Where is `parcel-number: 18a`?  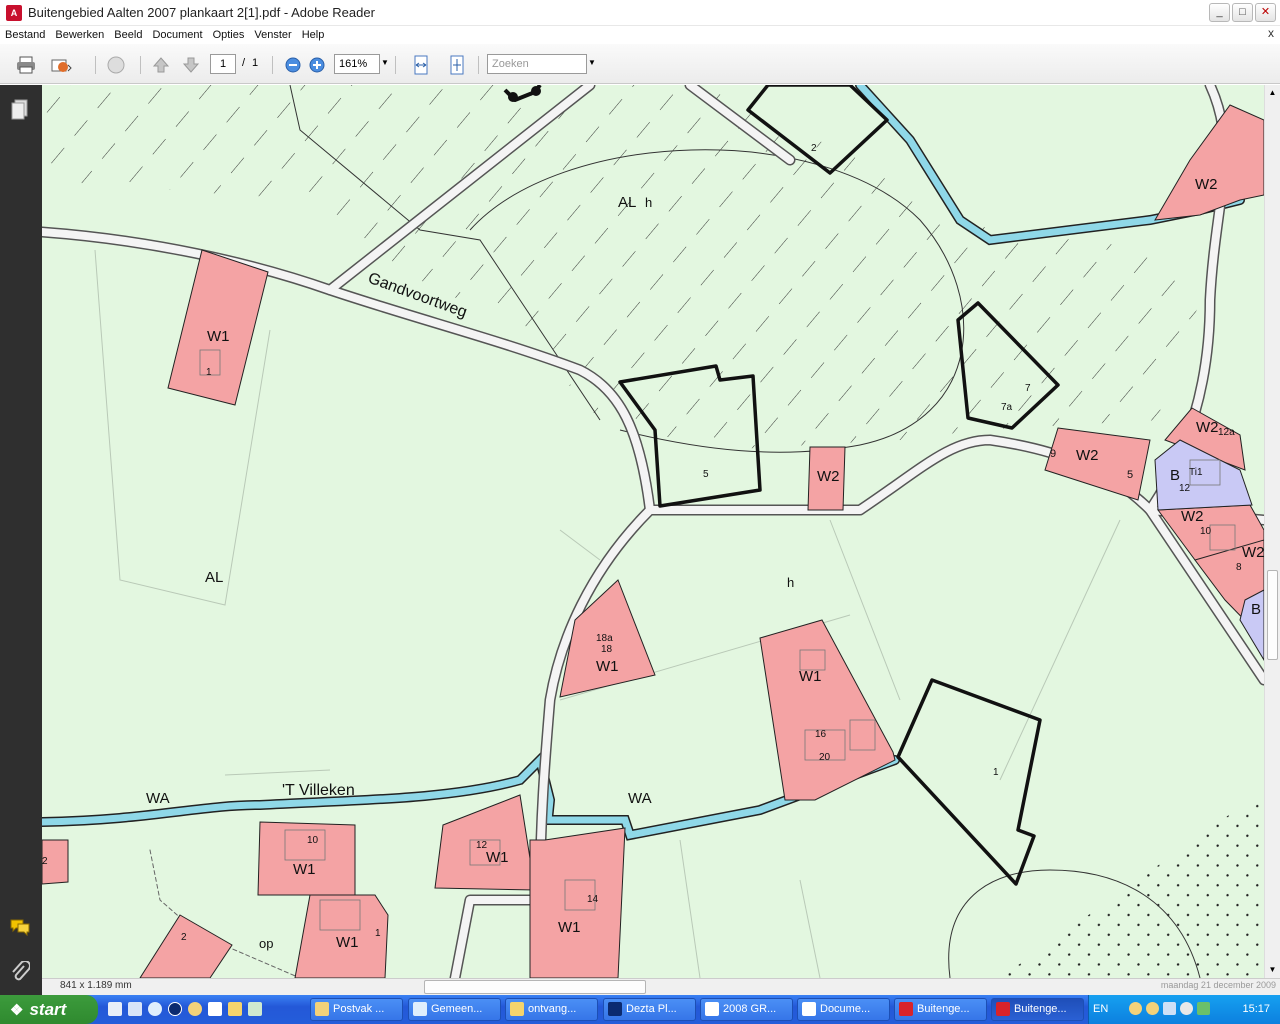 parcel-number: 18a is located at coordinates (604, 638).